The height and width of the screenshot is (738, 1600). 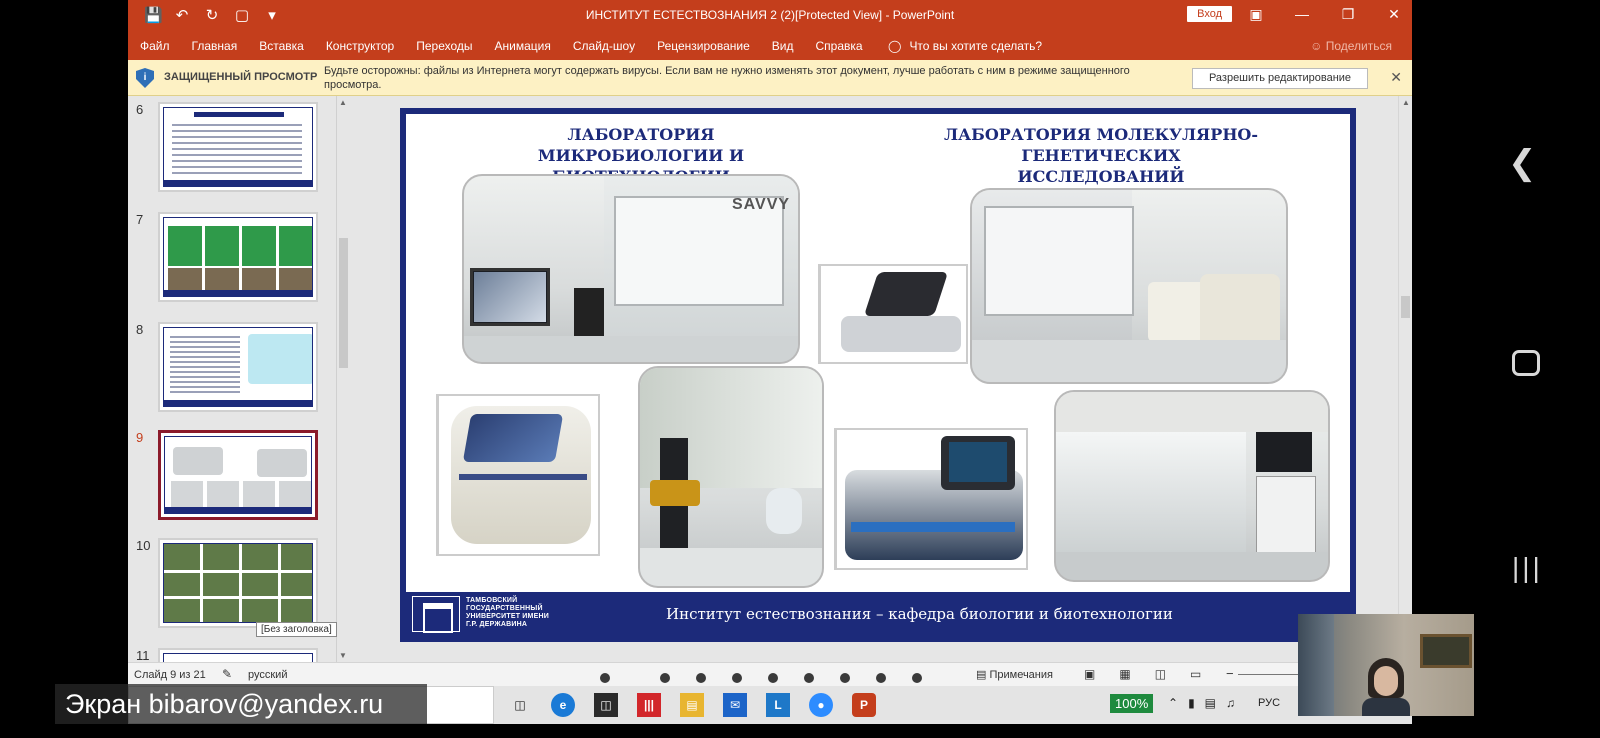 What do you see at coordinates (140, 437) in the screenshot?
I see `slide-number: 9` at bounding box center [140, 437].